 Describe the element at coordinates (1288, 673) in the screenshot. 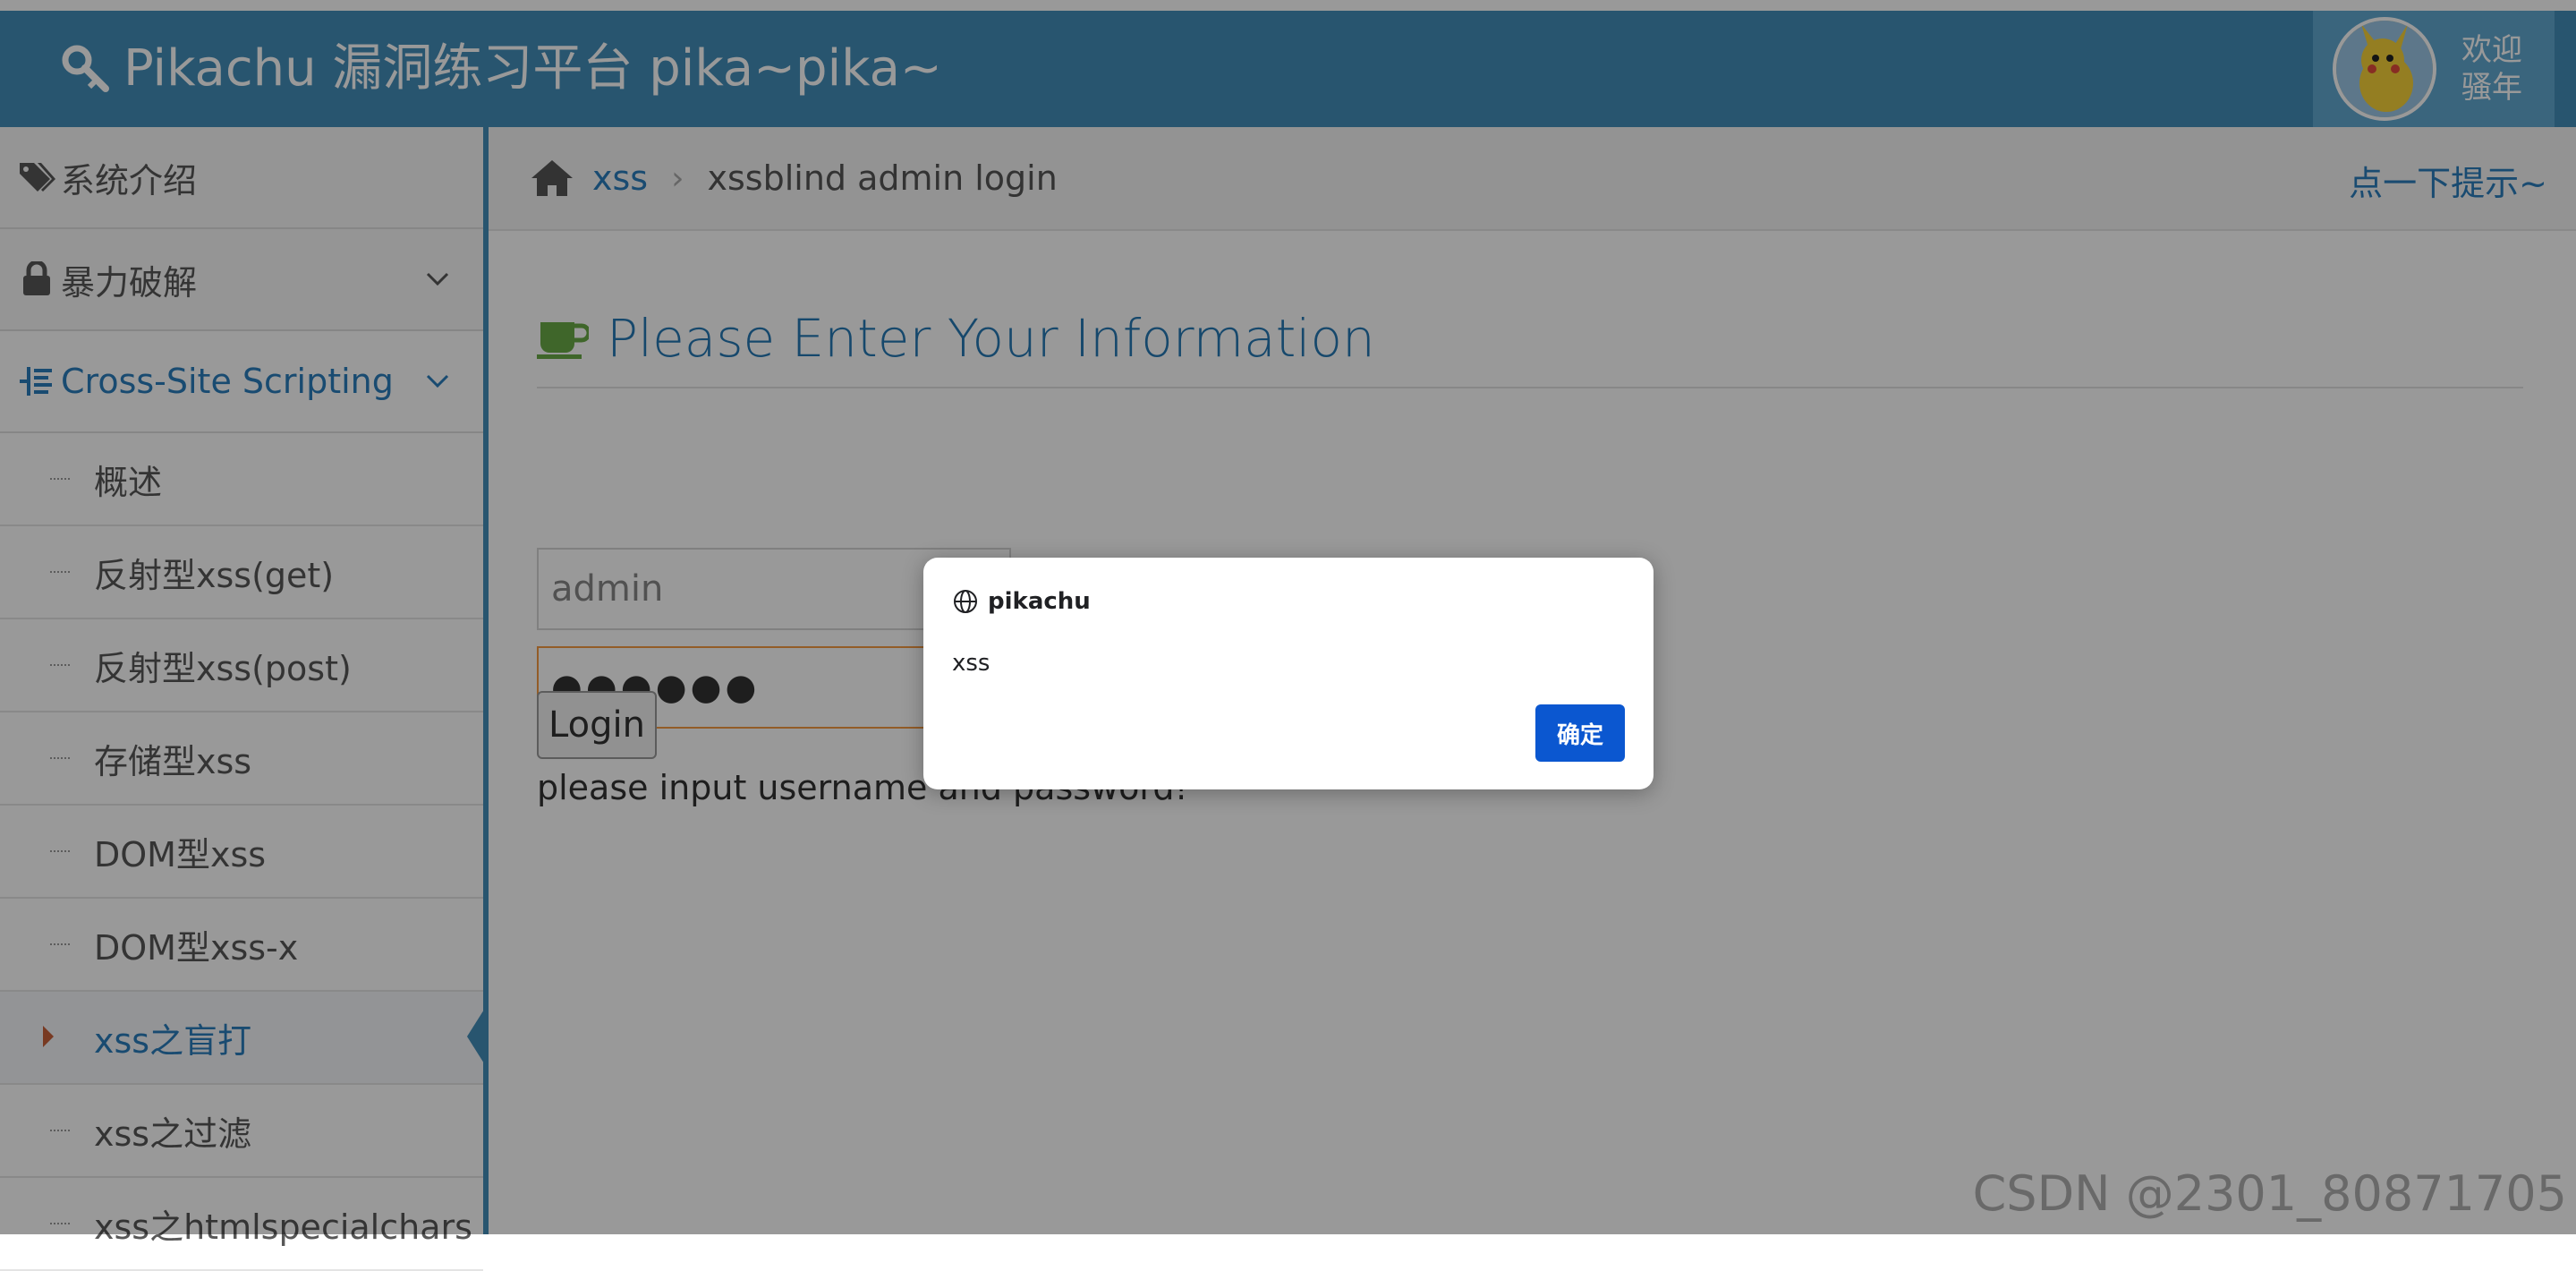

I see `alert-dialog: pikachu xss 确定` at that location.